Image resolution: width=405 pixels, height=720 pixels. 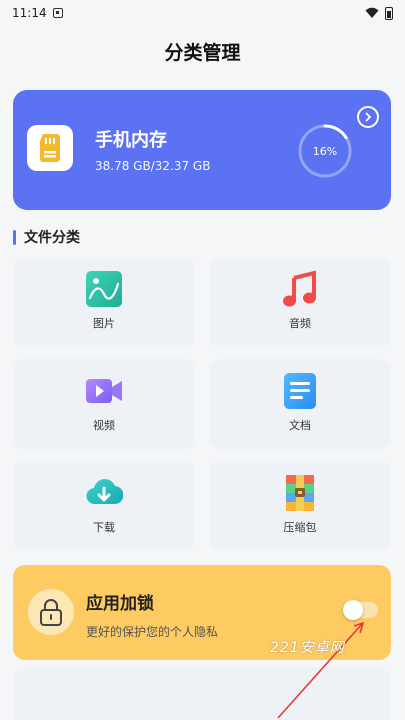 I want to click on category-tile-audio: 音频, so click(x=300, y=302).